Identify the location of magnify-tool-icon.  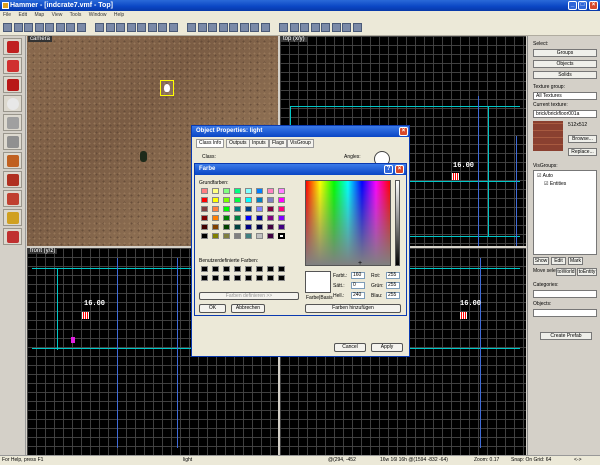
(12, 65).